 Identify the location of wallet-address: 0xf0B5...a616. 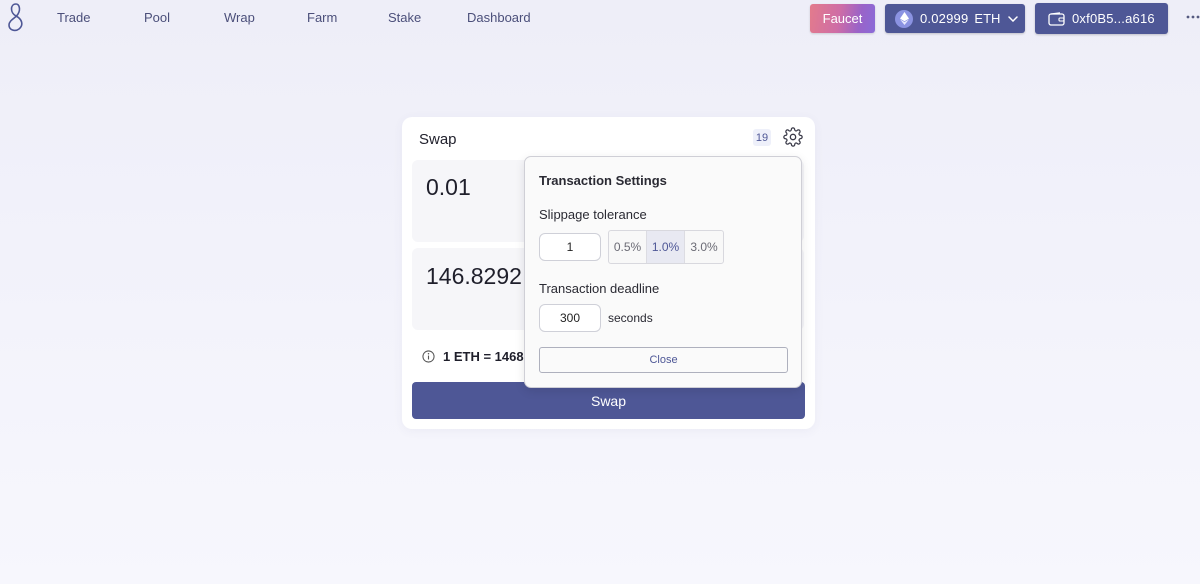
(1113, 18).